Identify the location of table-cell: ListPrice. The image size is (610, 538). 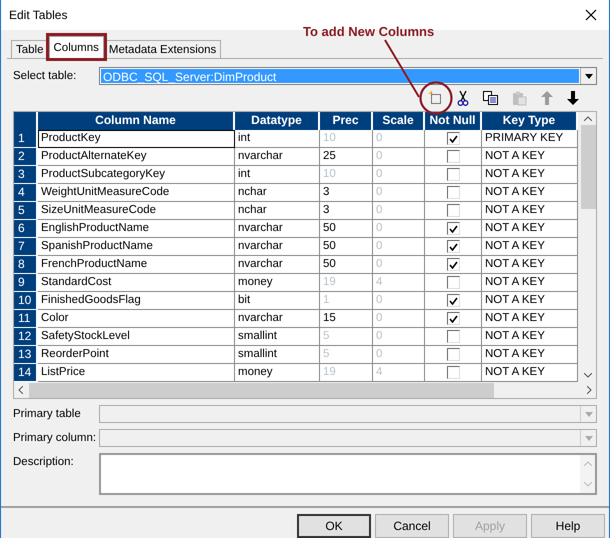
(136, 373).